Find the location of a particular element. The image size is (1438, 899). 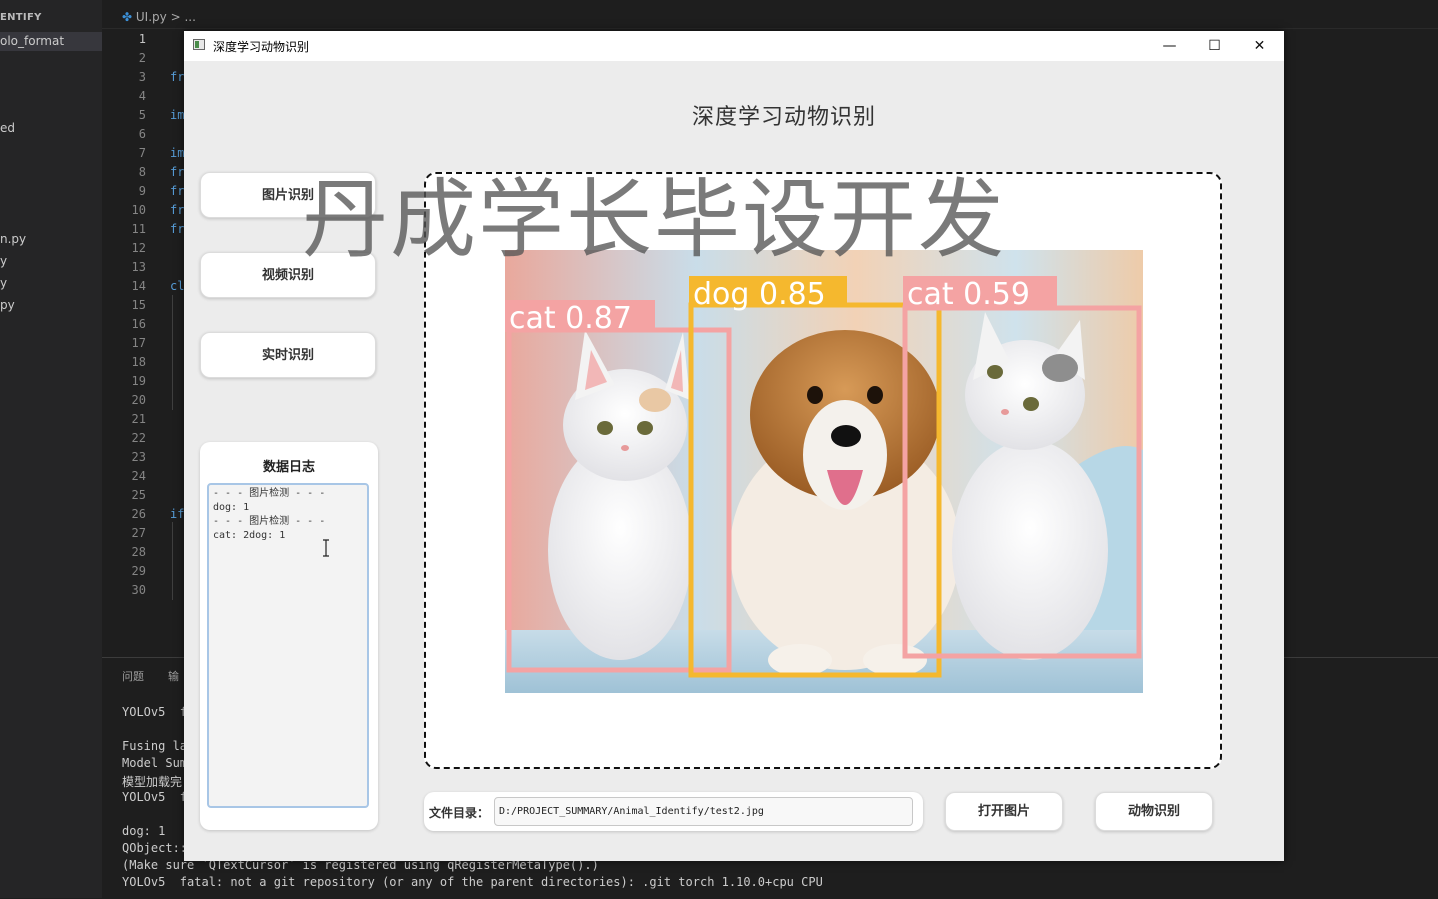

line-number: 3 is located at coordinates (142, 77).